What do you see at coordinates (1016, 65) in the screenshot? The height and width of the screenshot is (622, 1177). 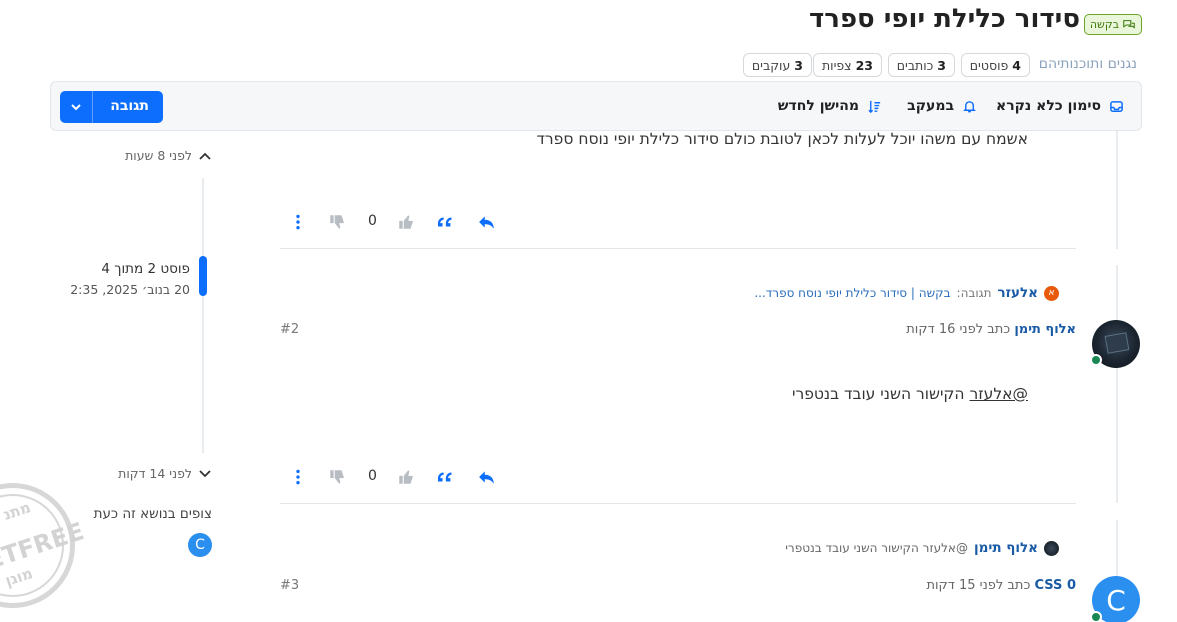 I see `stat-posts-value: 4` at bounding box center [1016, 65].